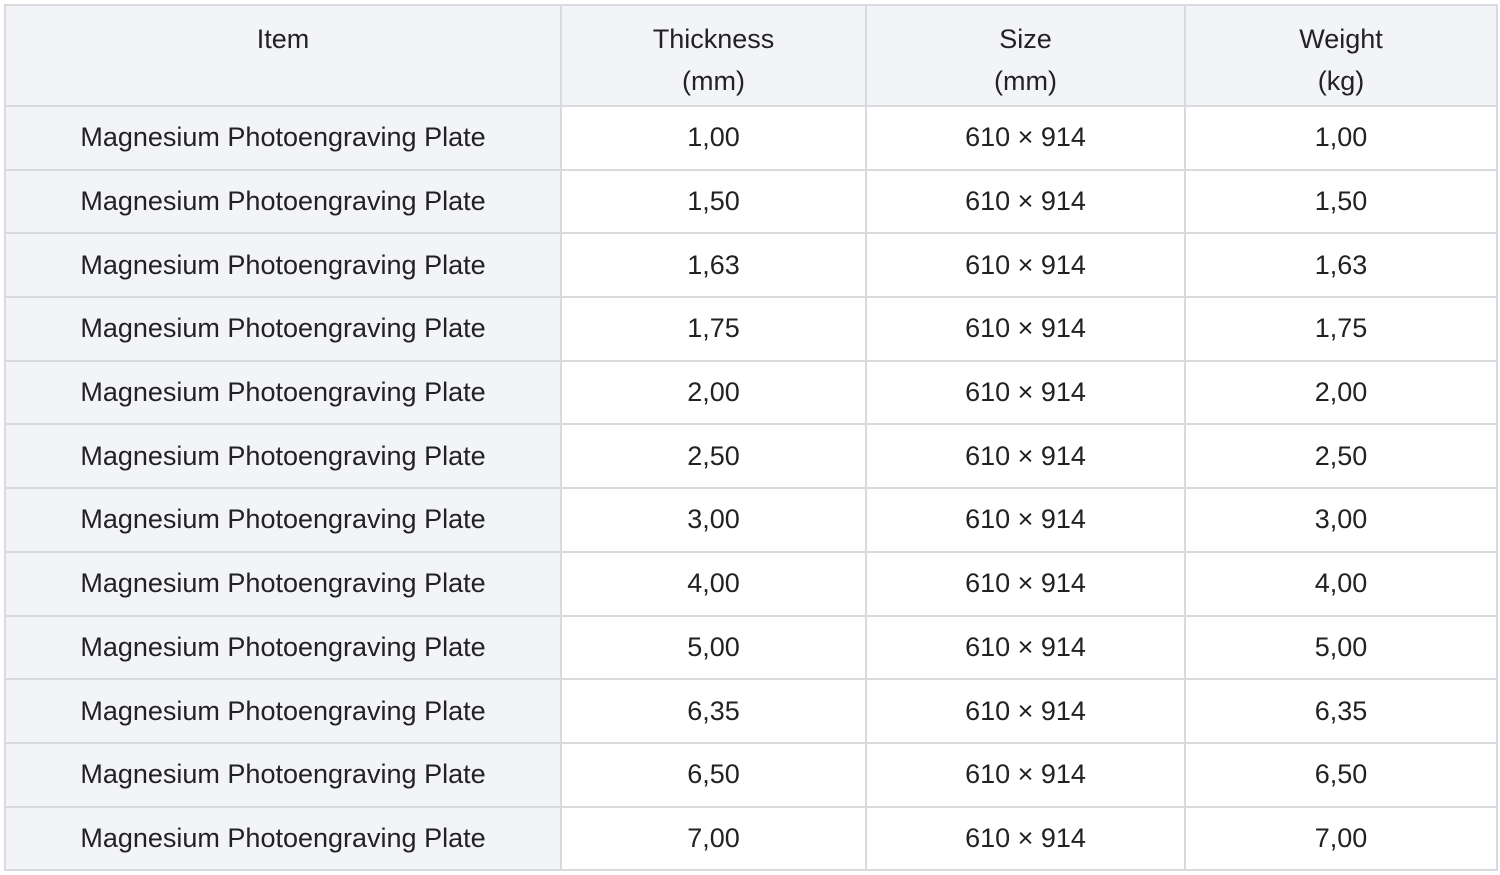  What do you see at coordinates (713, 329) in the screenshot?
I see `cell-thickness: 1,75` at bounding box center [713, 329].